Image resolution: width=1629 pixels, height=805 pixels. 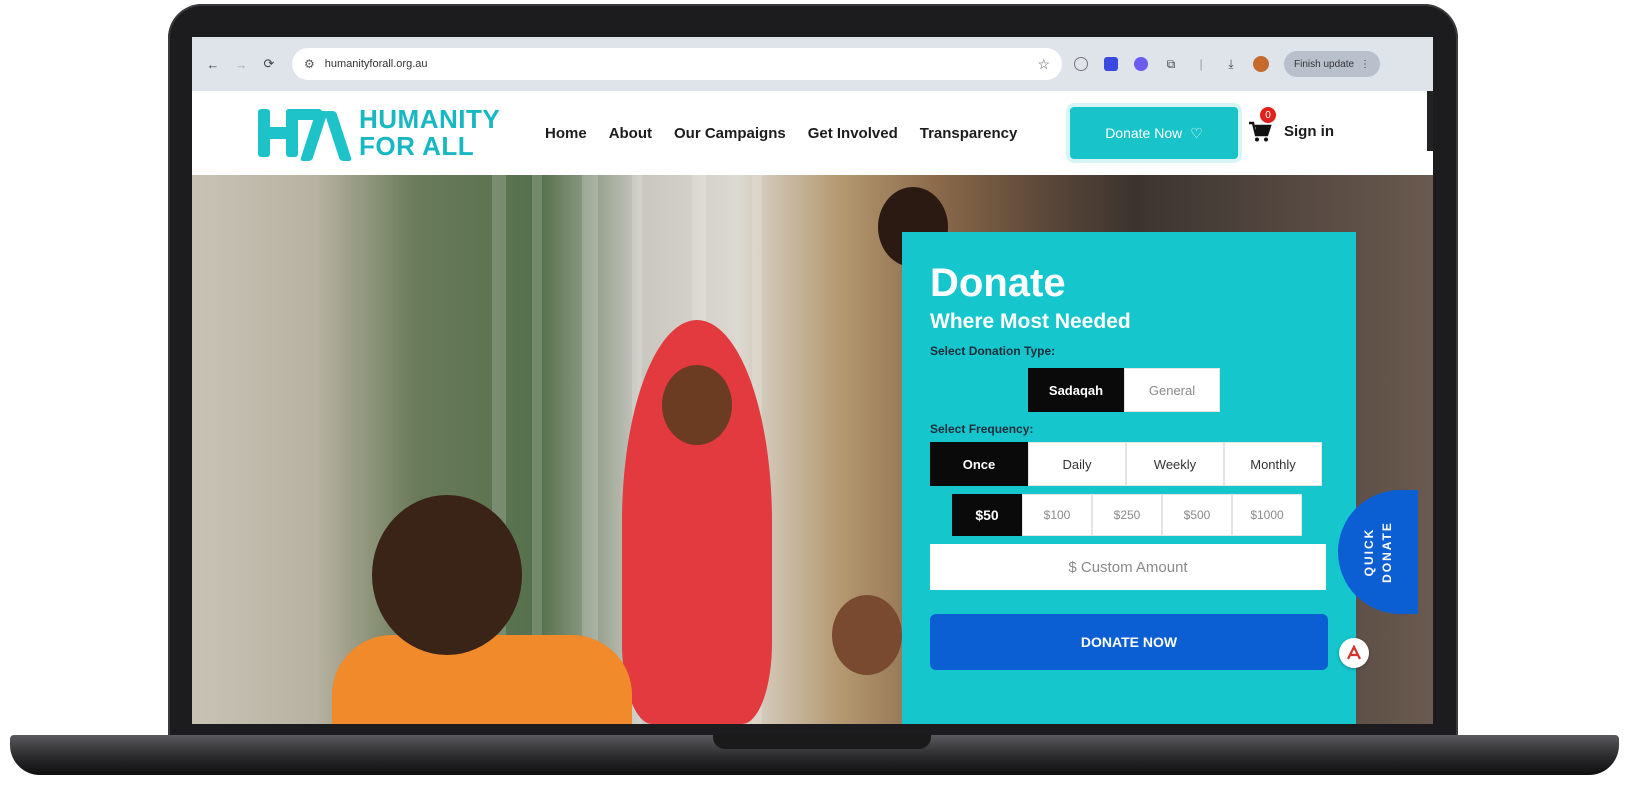 I want to click on logo-text: HUMANITY FOR ALL, so click(x=429, y=133).